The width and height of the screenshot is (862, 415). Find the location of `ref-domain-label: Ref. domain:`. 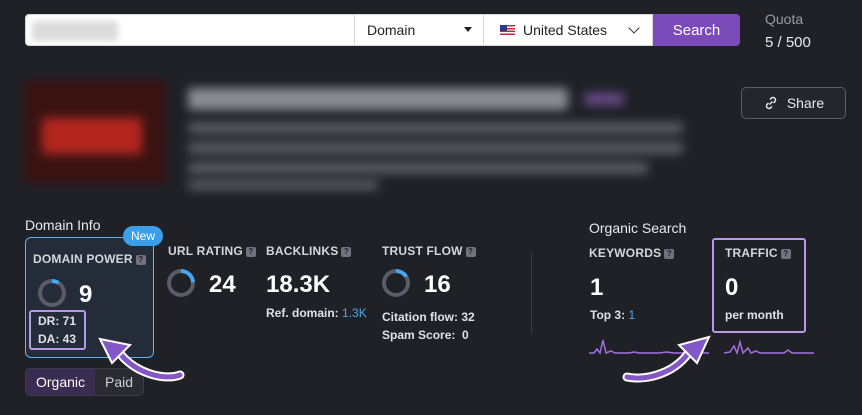

ref-domain-label: Ref. domain: is located at coordinates (302, 313).